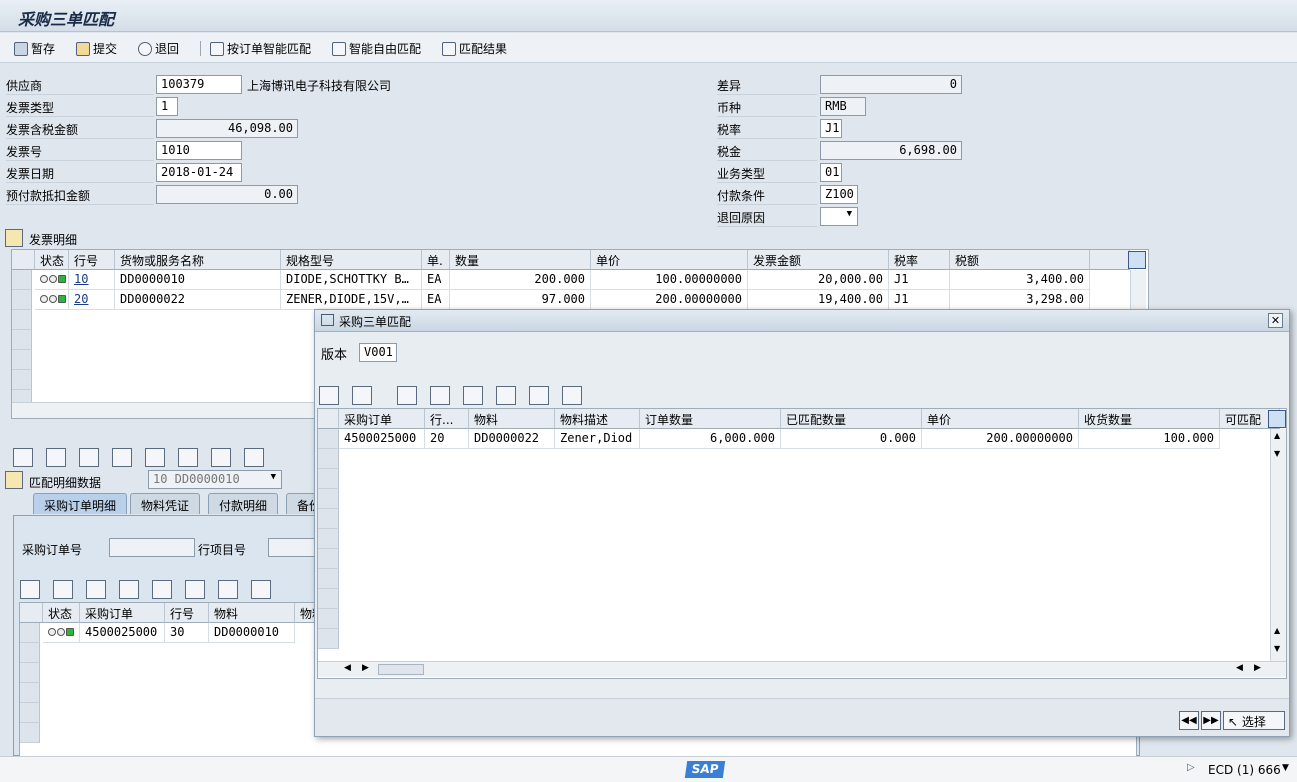 The width and height of the screenshot is (1297, 782). What do you see at coordinates (362, 395) in the screenshot?
I see `delete-row-icon` at bounding box center [362, 395].